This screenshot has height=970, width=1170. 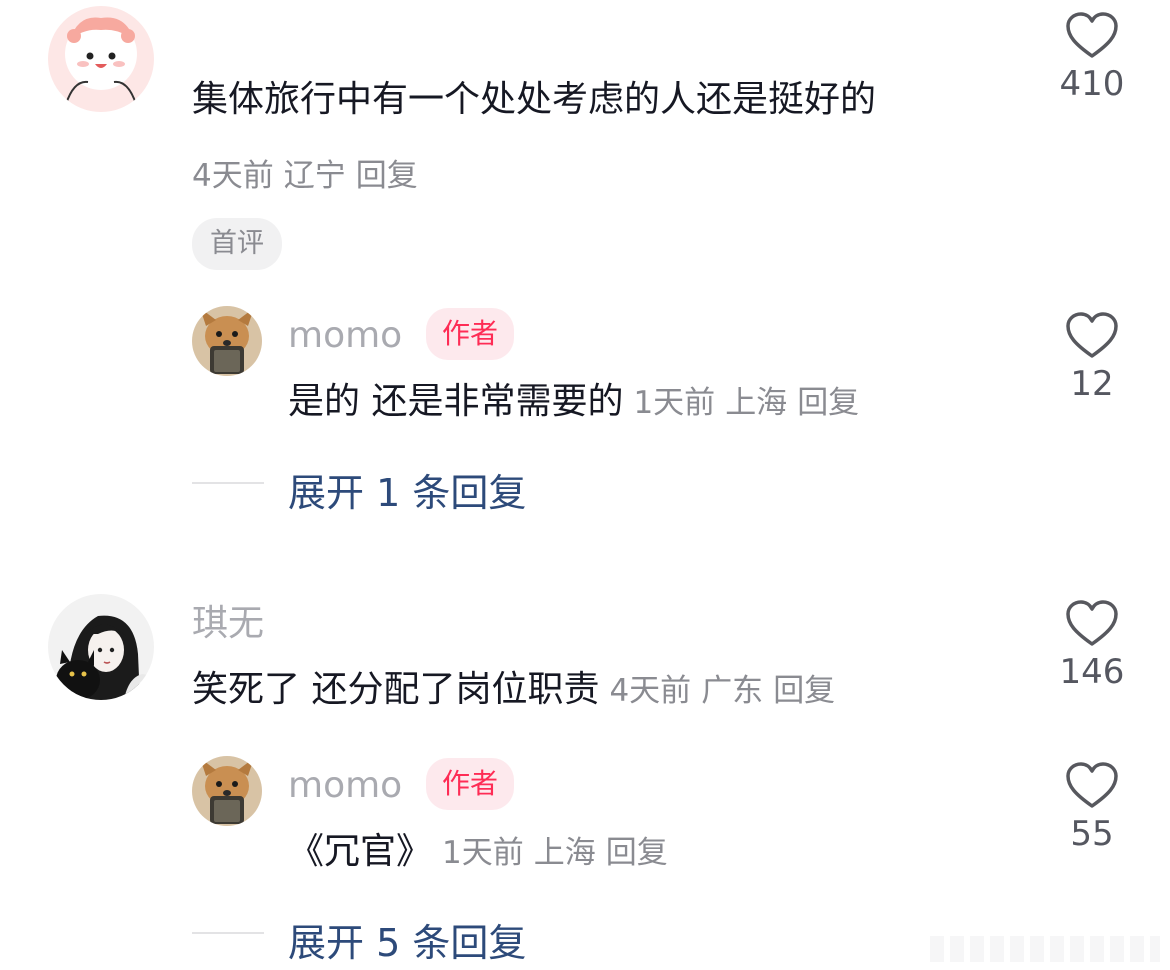 I want to click on expand-replies-button: 展开 1 条回复, so click(x=407, y=489).